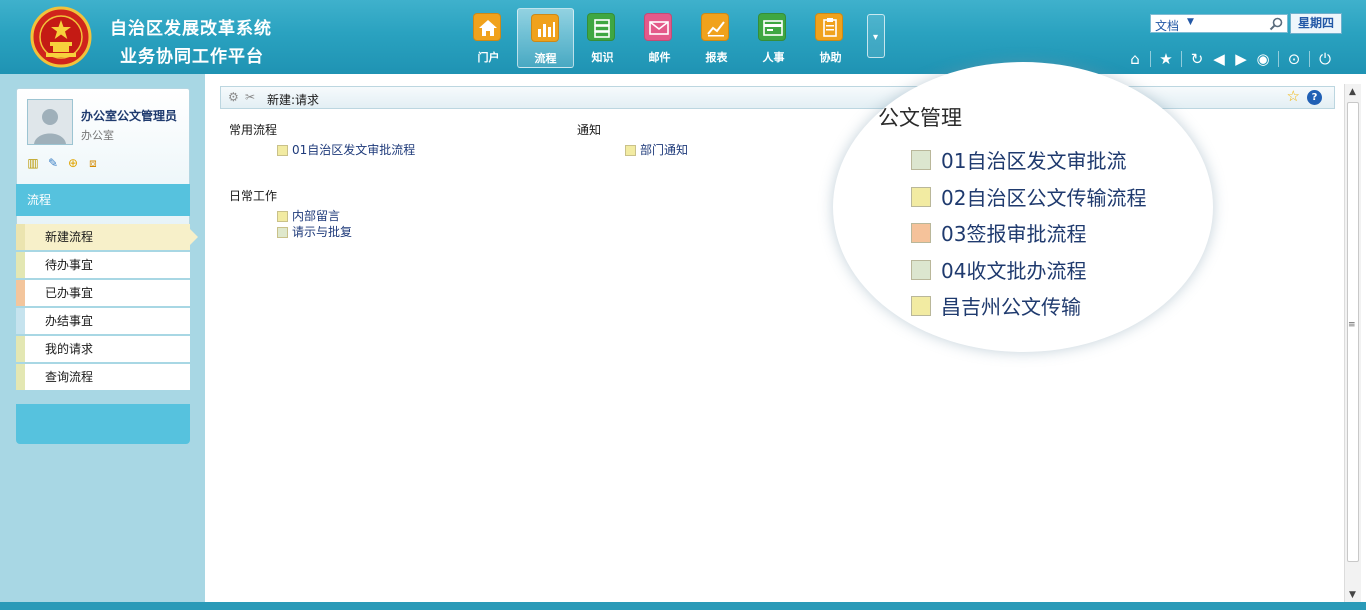 The height and width of the screenshot is (610, 1366). What do you see at coordinates (53, 163) in the screenshot?
I see `edit-icon: ✎` at bounding box center [53, 163].